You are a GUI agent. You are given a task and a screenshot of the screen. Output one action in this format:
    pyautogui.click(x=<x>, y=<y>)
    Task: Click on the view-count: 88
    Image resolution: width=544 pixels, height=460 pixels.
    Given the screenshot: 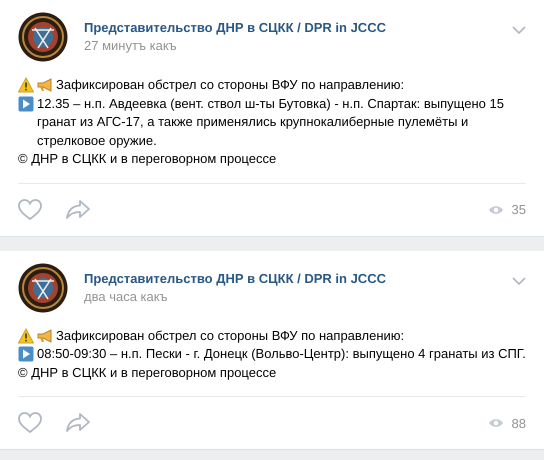 What is the action you would take?
    pyautogui.click(x=519, y=423)
    